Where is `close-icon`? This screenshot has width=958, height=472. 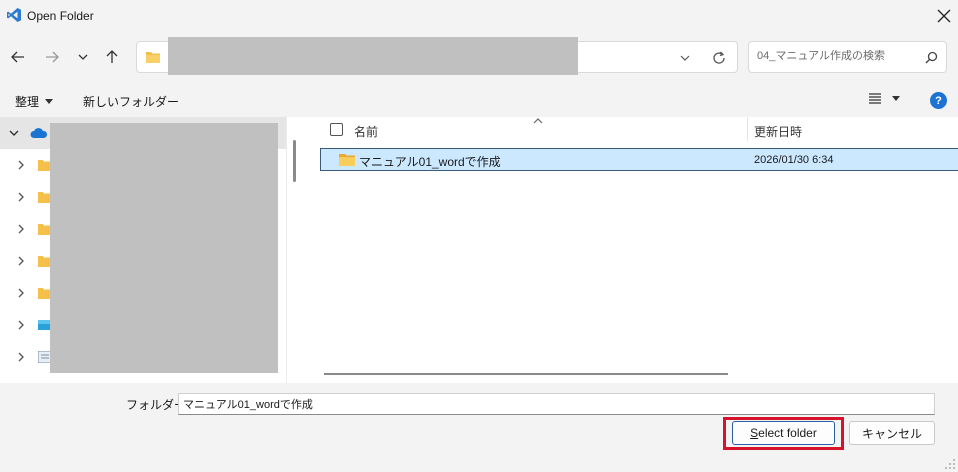 close-icon is located at coordinates (944, 16).